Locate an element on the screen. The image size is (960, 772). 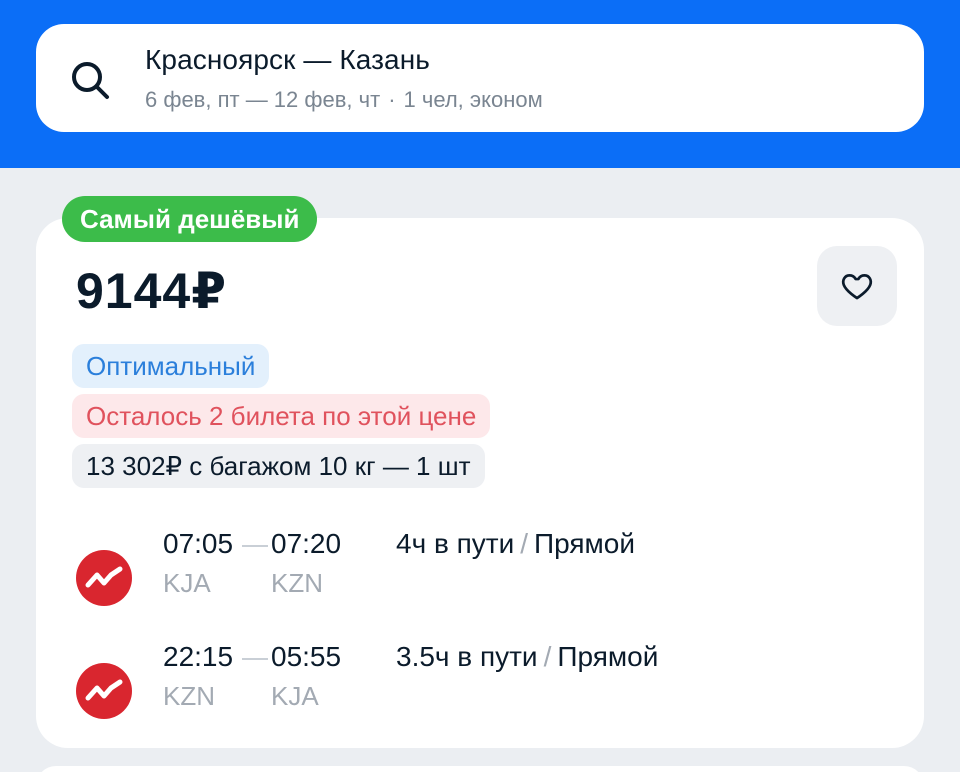
flight-duration: 3.5ч в пути / Прямой is located at coordinates (527, 657).